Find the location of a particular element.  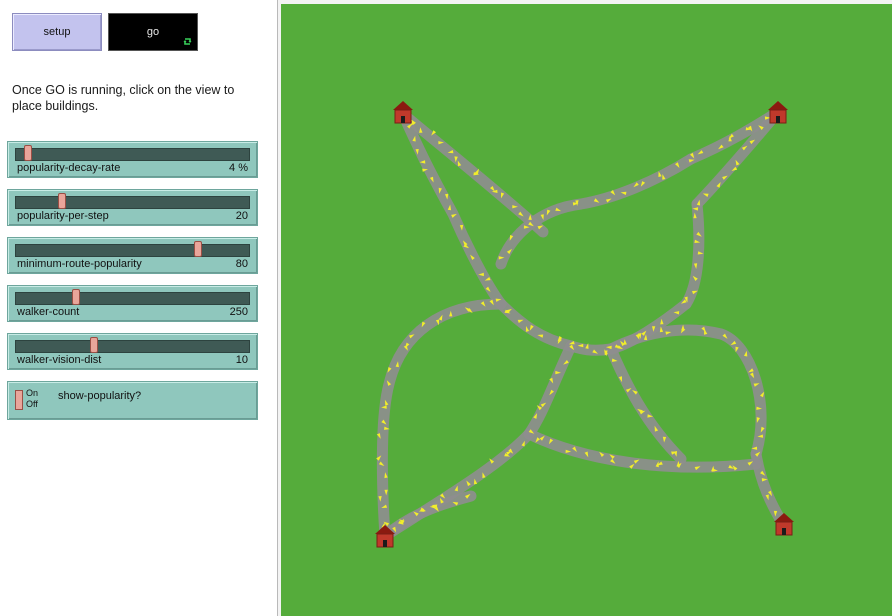

setup-button: setup is located at coordinates (57, 32).